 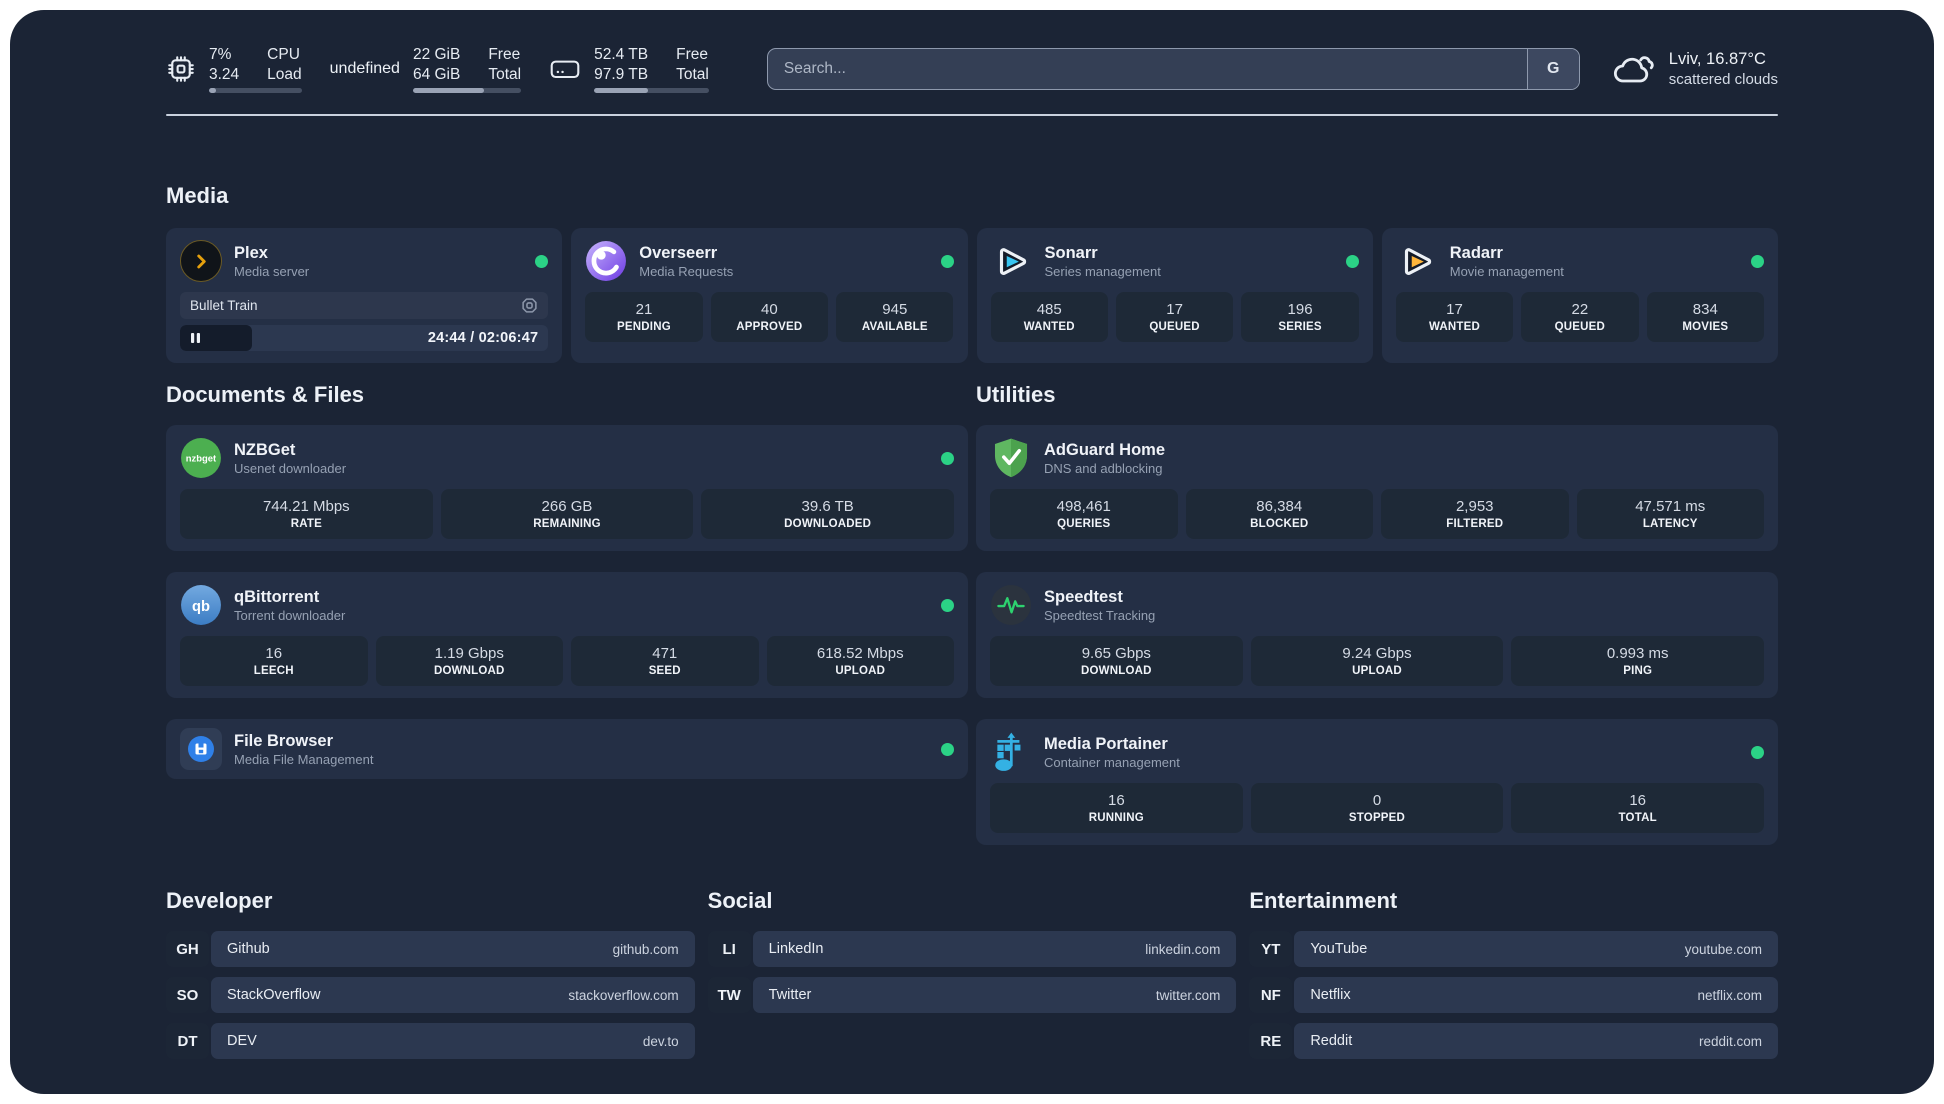 I want to click on ram-icon: undefined, so click(x=364, y=68).